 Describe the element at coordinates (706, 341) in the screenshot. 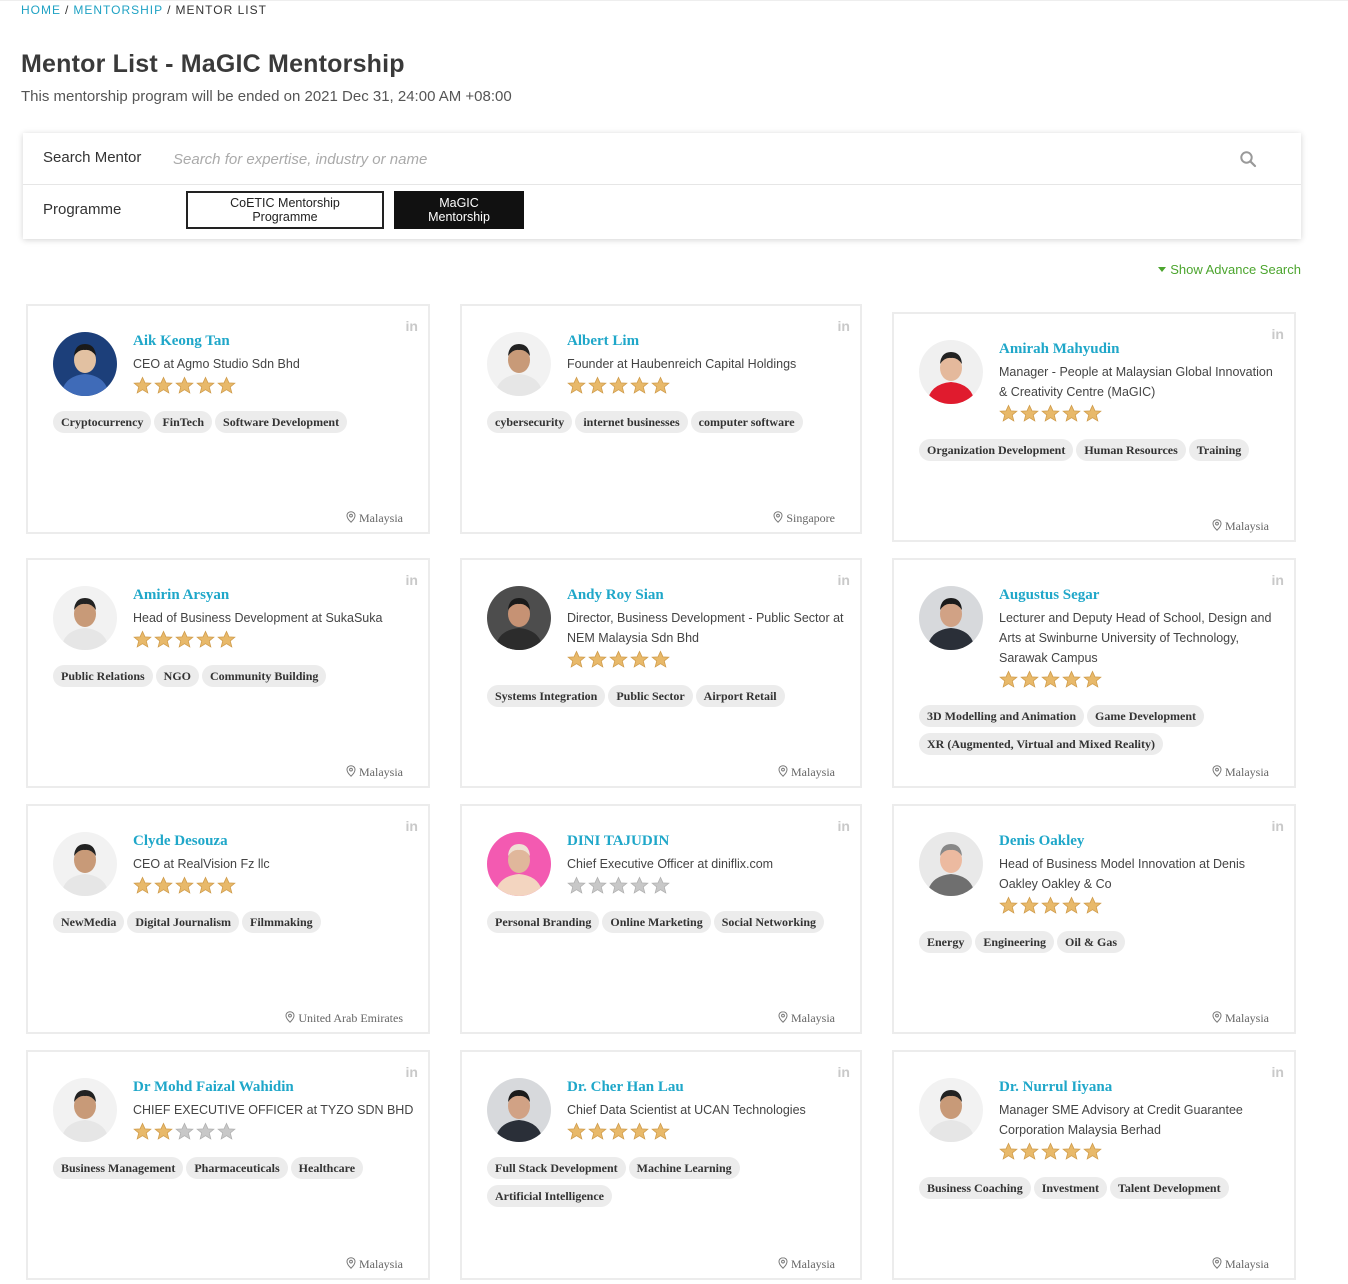

I see `mentor-name: Albert Lim` at that location.